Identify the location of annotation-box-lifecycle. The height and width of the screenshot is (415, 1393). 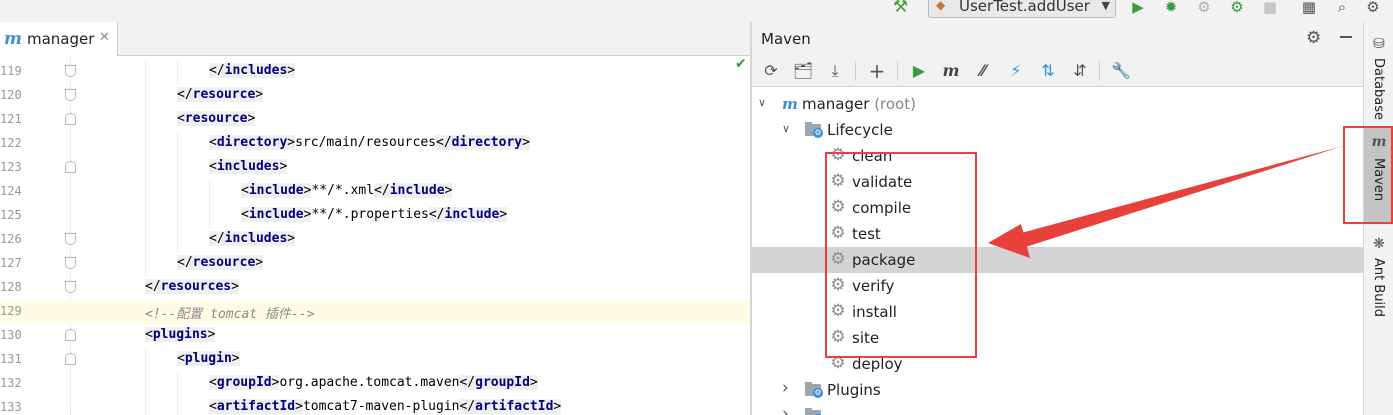
(901, 255).